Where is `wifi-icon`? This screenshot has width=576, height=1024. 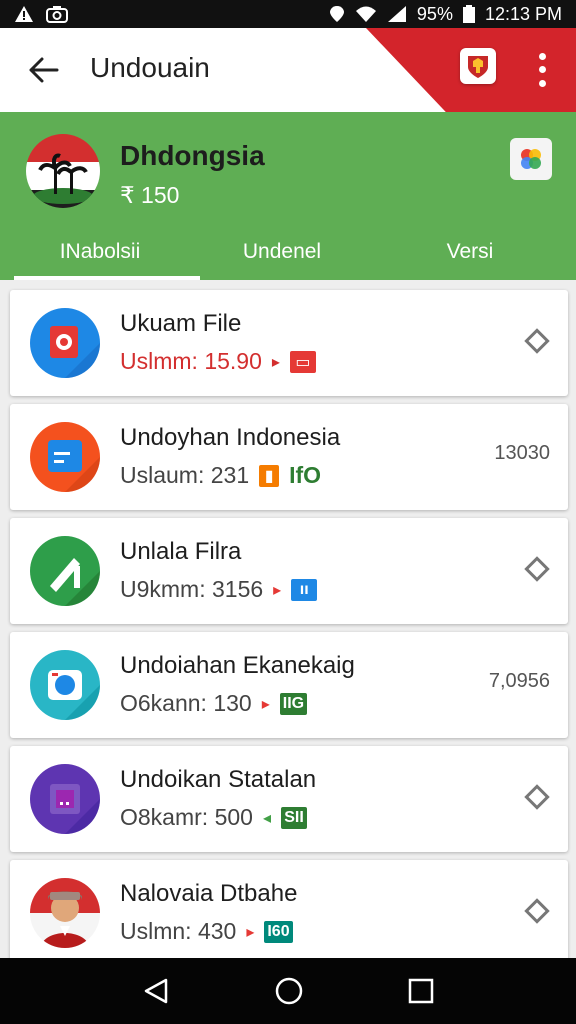
wifi-icon is located at coordinates (365, 14).